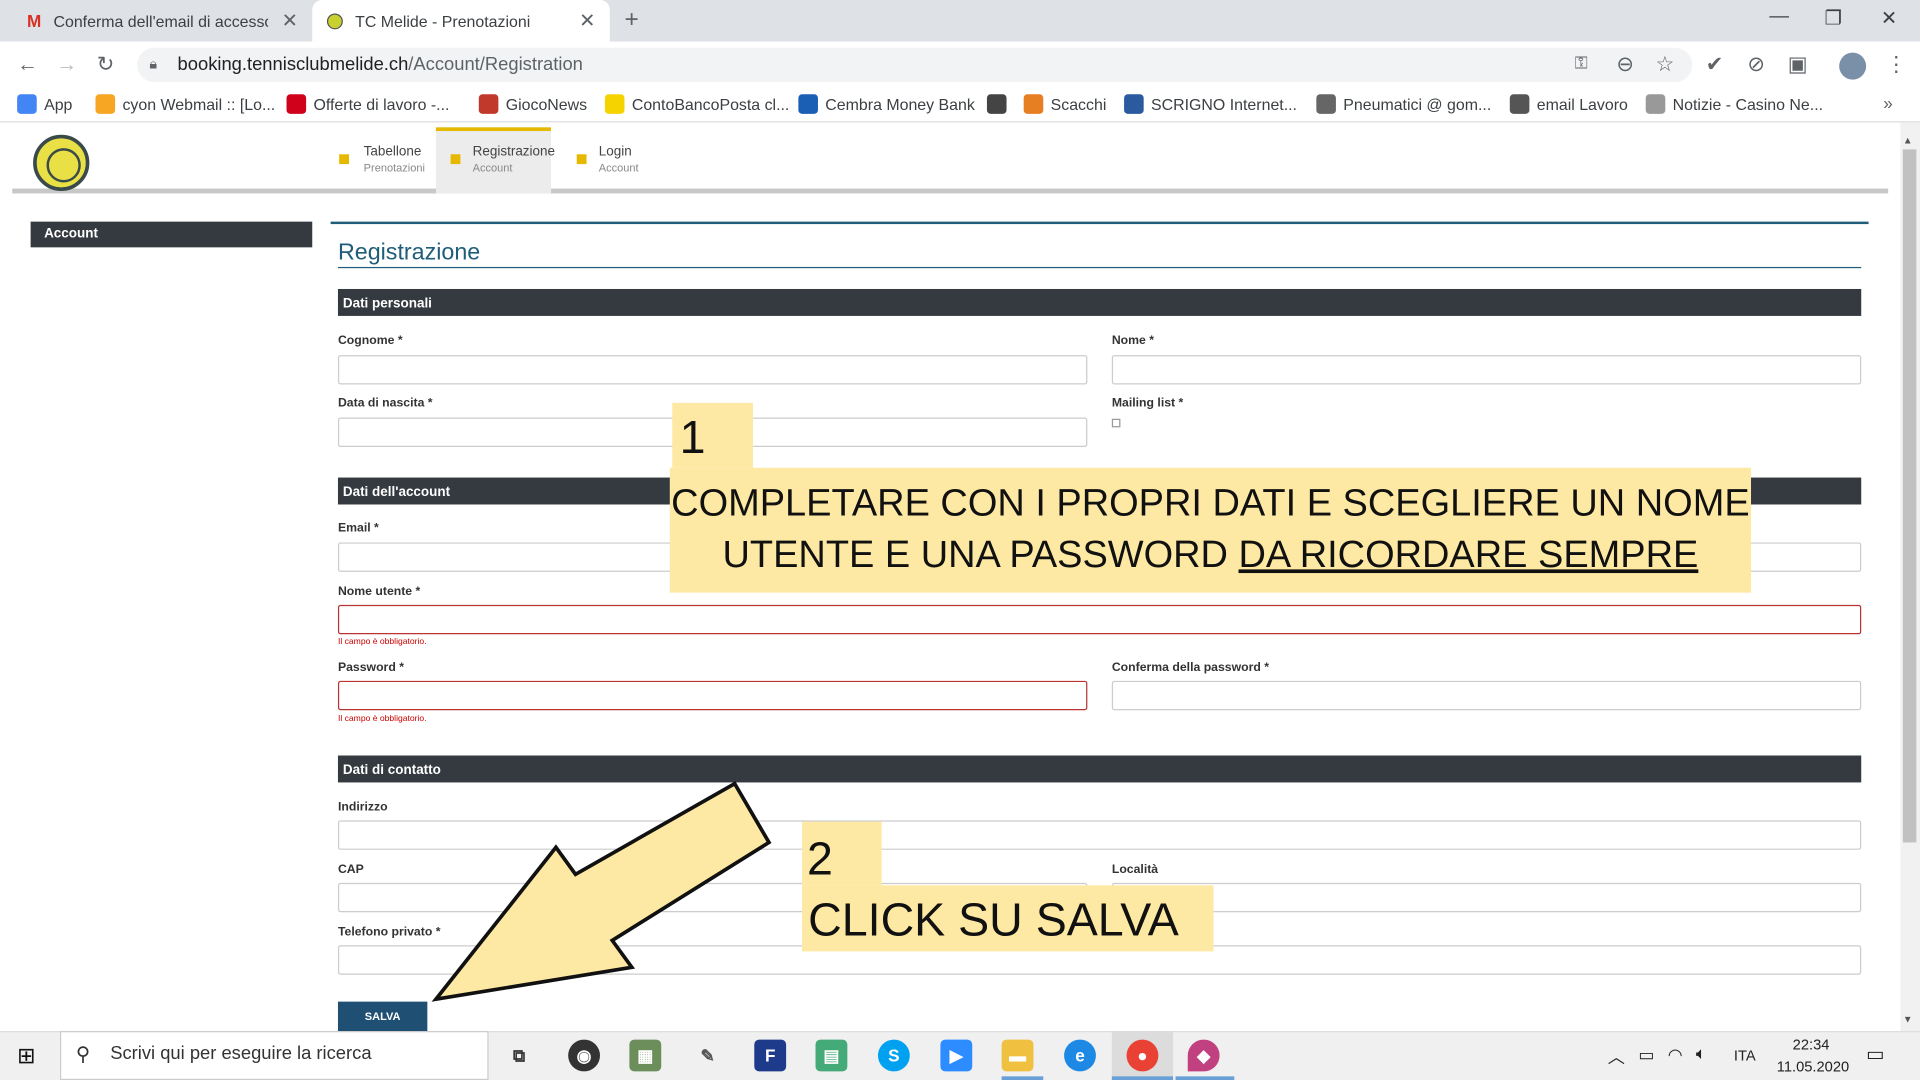 This screenshot has width=1920, height=1080. What do you see at coordinates (618, 167) in the screenshot?
I see `nav-subtitle: Account` at bounding box center [618, 167].